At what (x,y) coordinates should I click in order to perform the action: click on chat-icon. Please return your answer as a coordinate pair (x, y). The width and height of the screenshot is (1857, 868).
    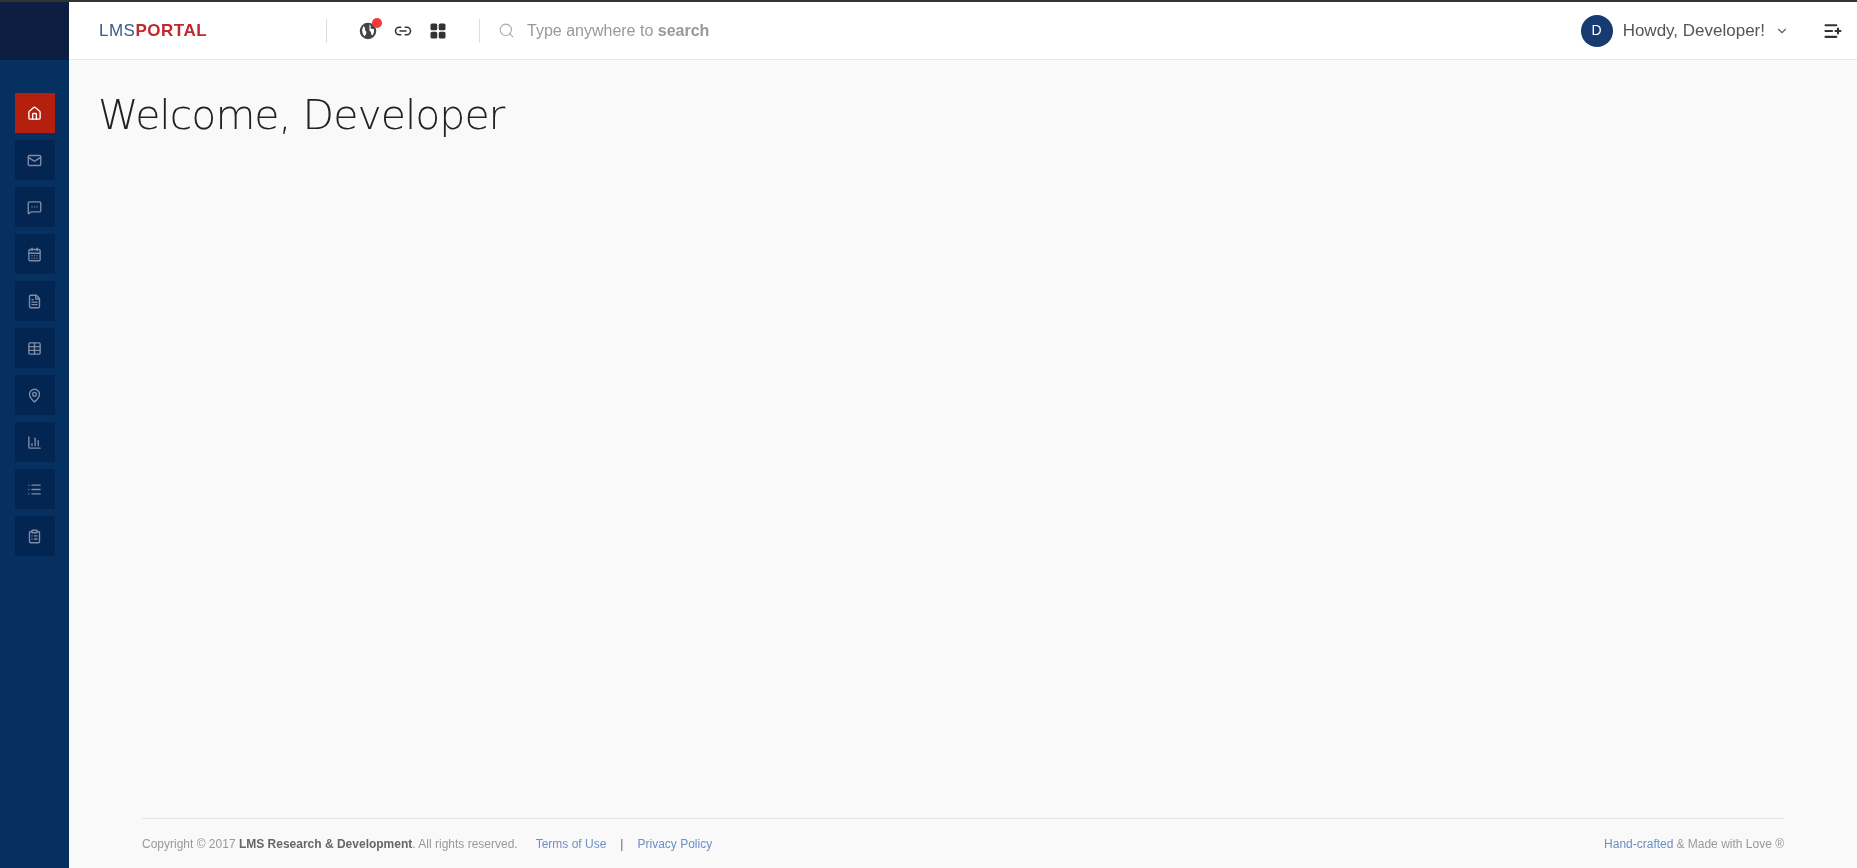
    Looking at the image, I should click on (34, 207).